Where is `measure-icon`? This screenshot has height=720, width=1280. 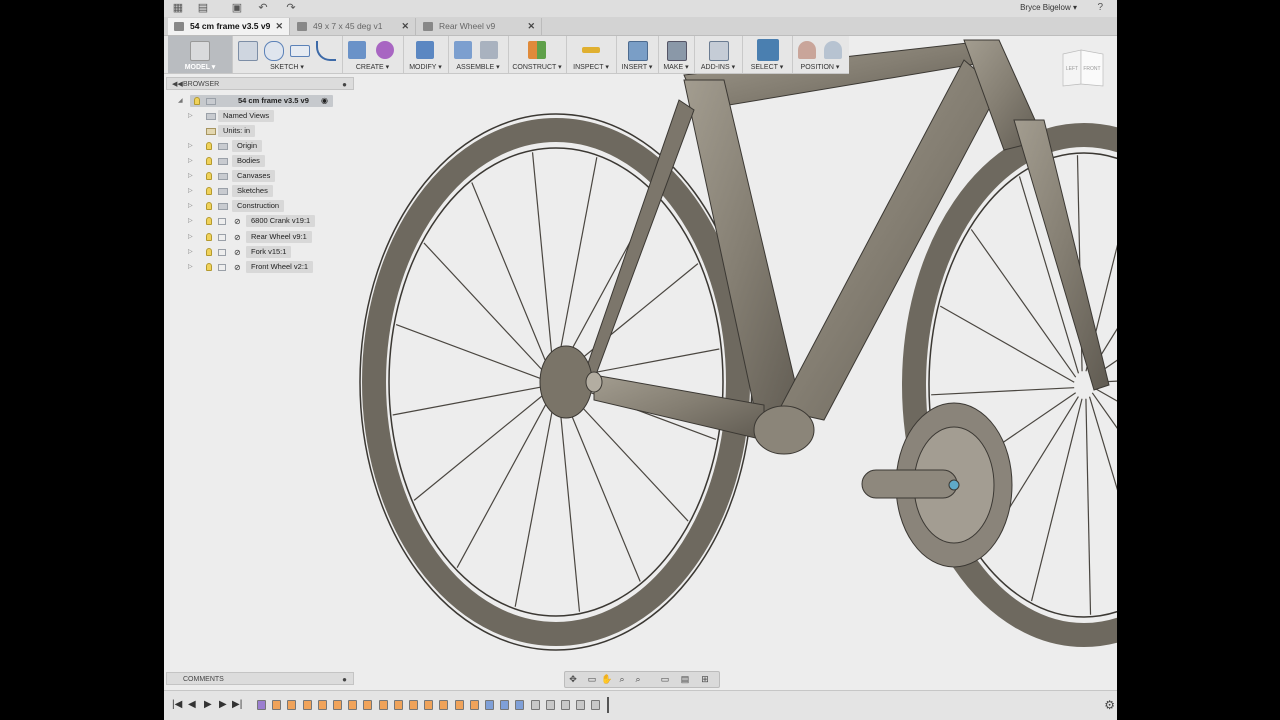
measure-icon is located at coordinates (591, 50).